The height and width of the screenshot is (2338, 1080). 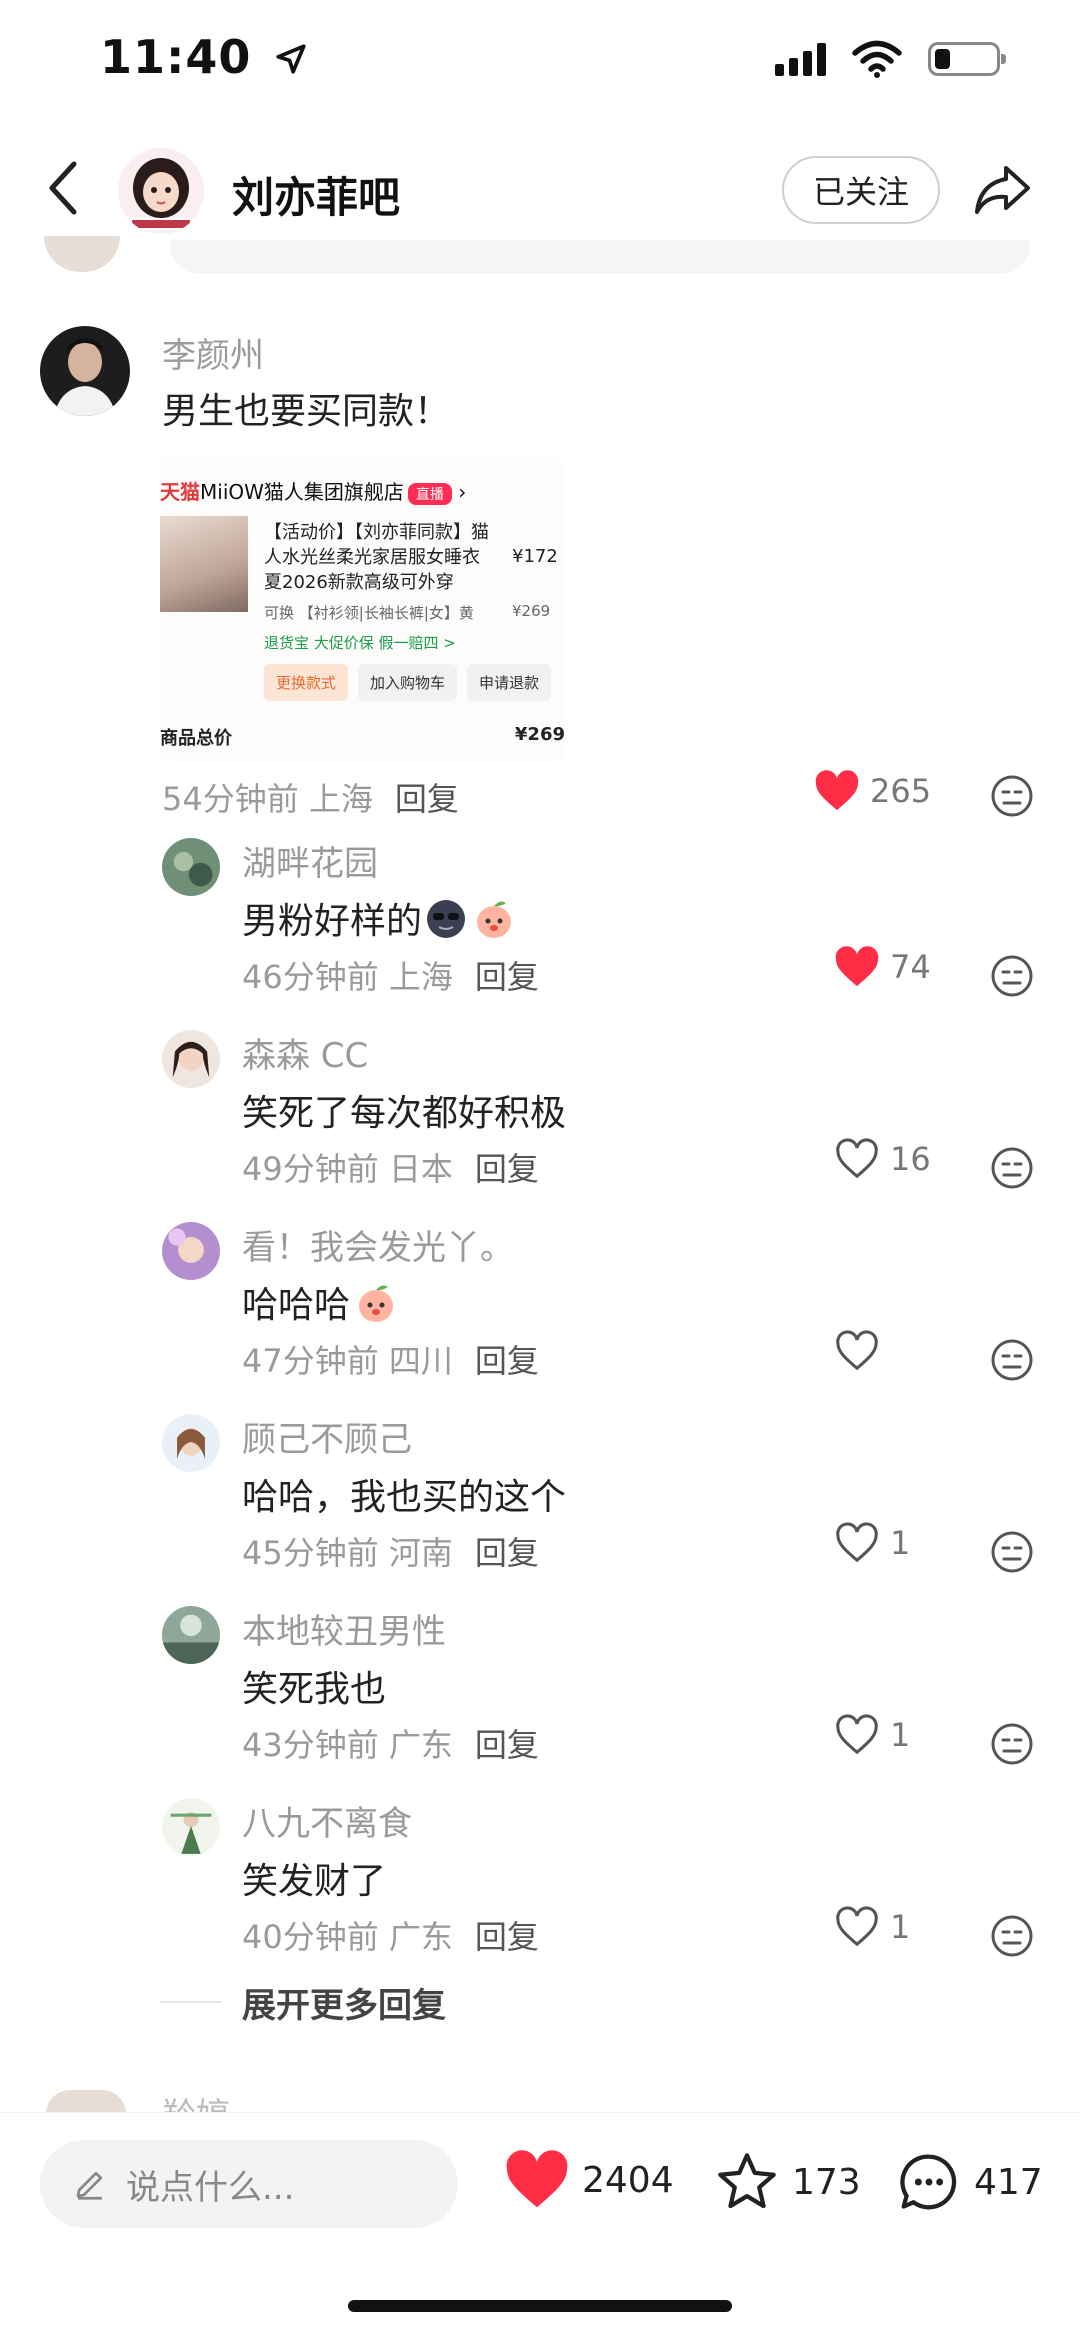 What do you see at coordinates (890, 59) in the screenshot?
I see `status-indicators` at bounding box center [890, 59].